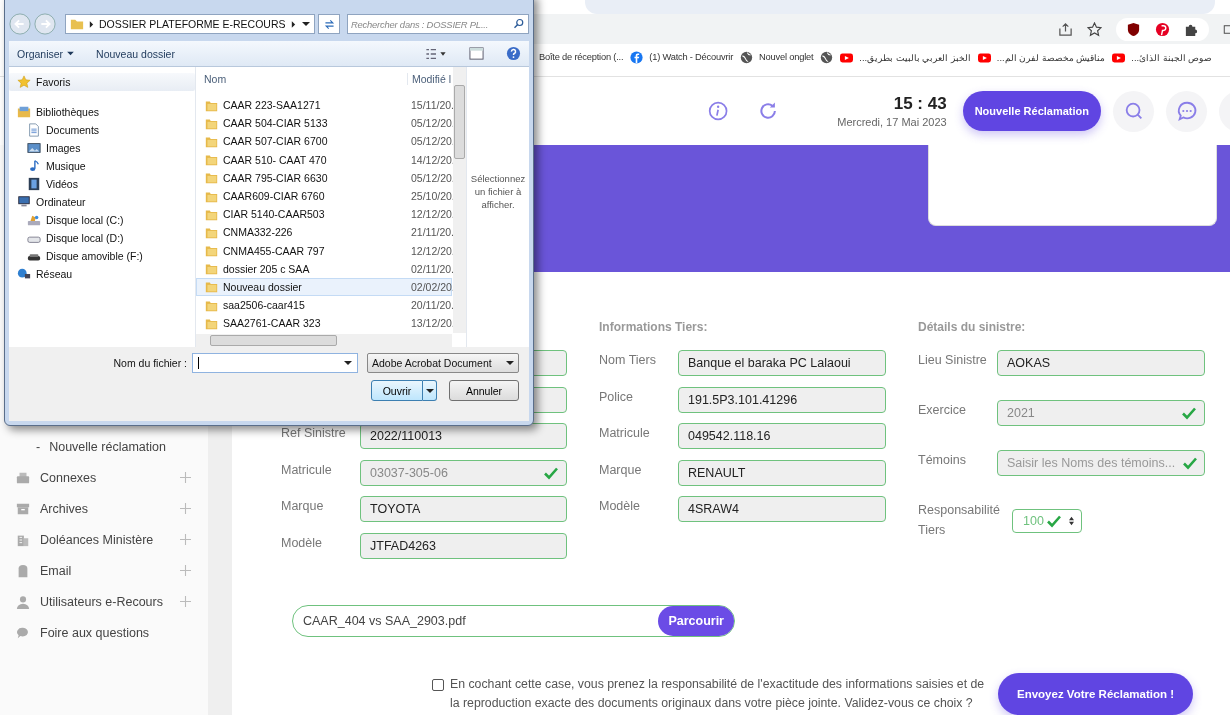  I want to click on submit-button: Envoyez Votre Réclamation !, so click(1095, 694).